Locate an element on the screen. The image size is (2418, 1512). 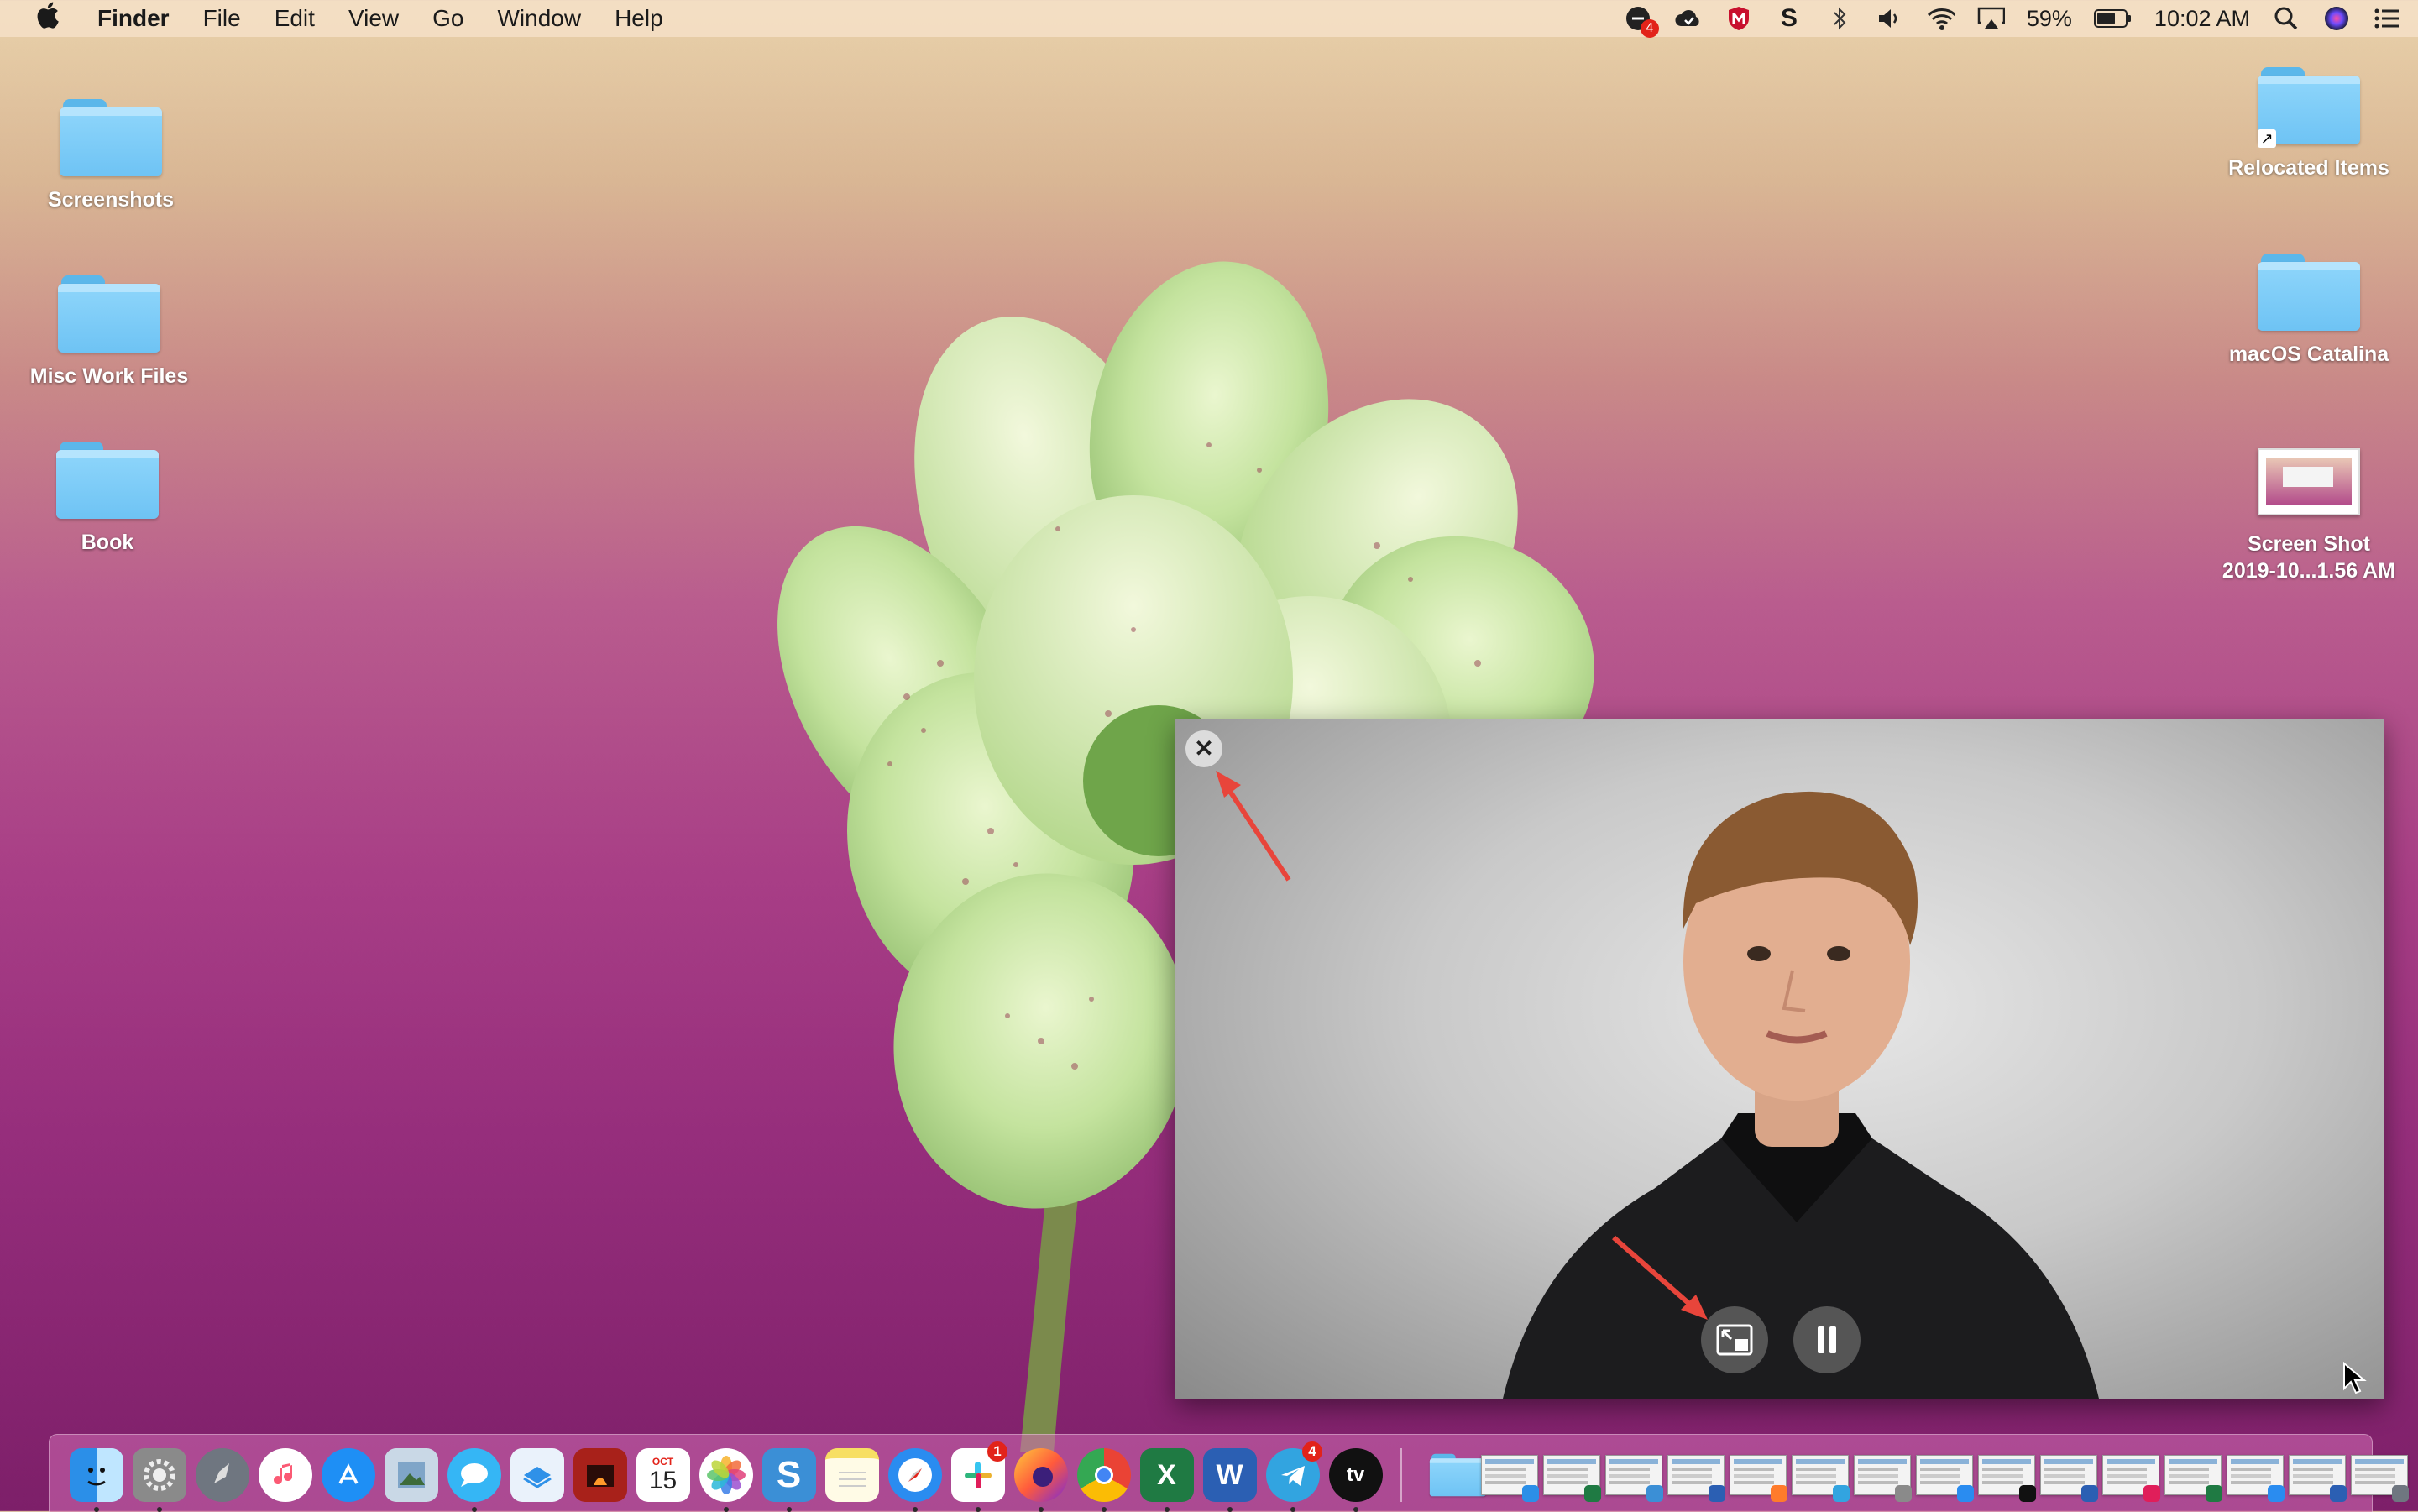
dock-app-photos is located at coordinates (725, 1475).